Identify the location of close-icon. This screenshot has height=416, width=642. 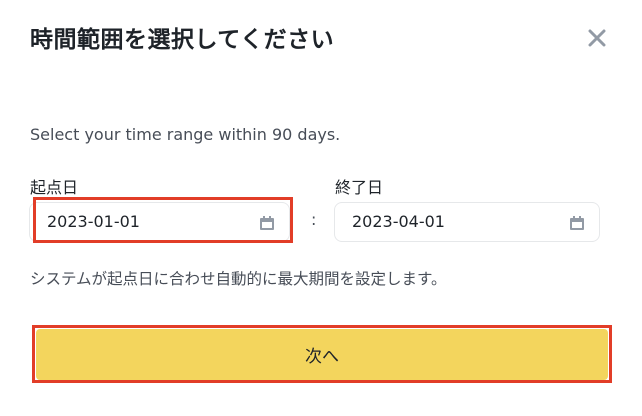
(597, 38).